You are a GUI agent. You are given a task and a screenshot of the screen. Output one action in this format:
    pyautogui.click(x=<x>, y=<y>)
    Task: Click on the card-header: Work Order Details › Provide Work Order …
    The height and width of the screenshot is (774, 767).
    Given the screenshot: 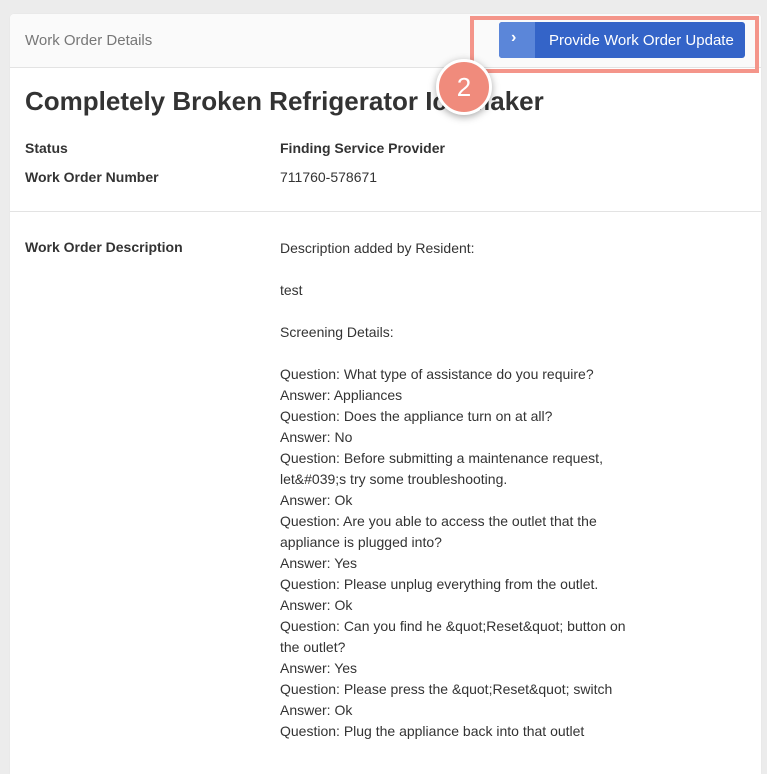 What is the action you would take?
    pyautogui.click(x=385, y=41)
    